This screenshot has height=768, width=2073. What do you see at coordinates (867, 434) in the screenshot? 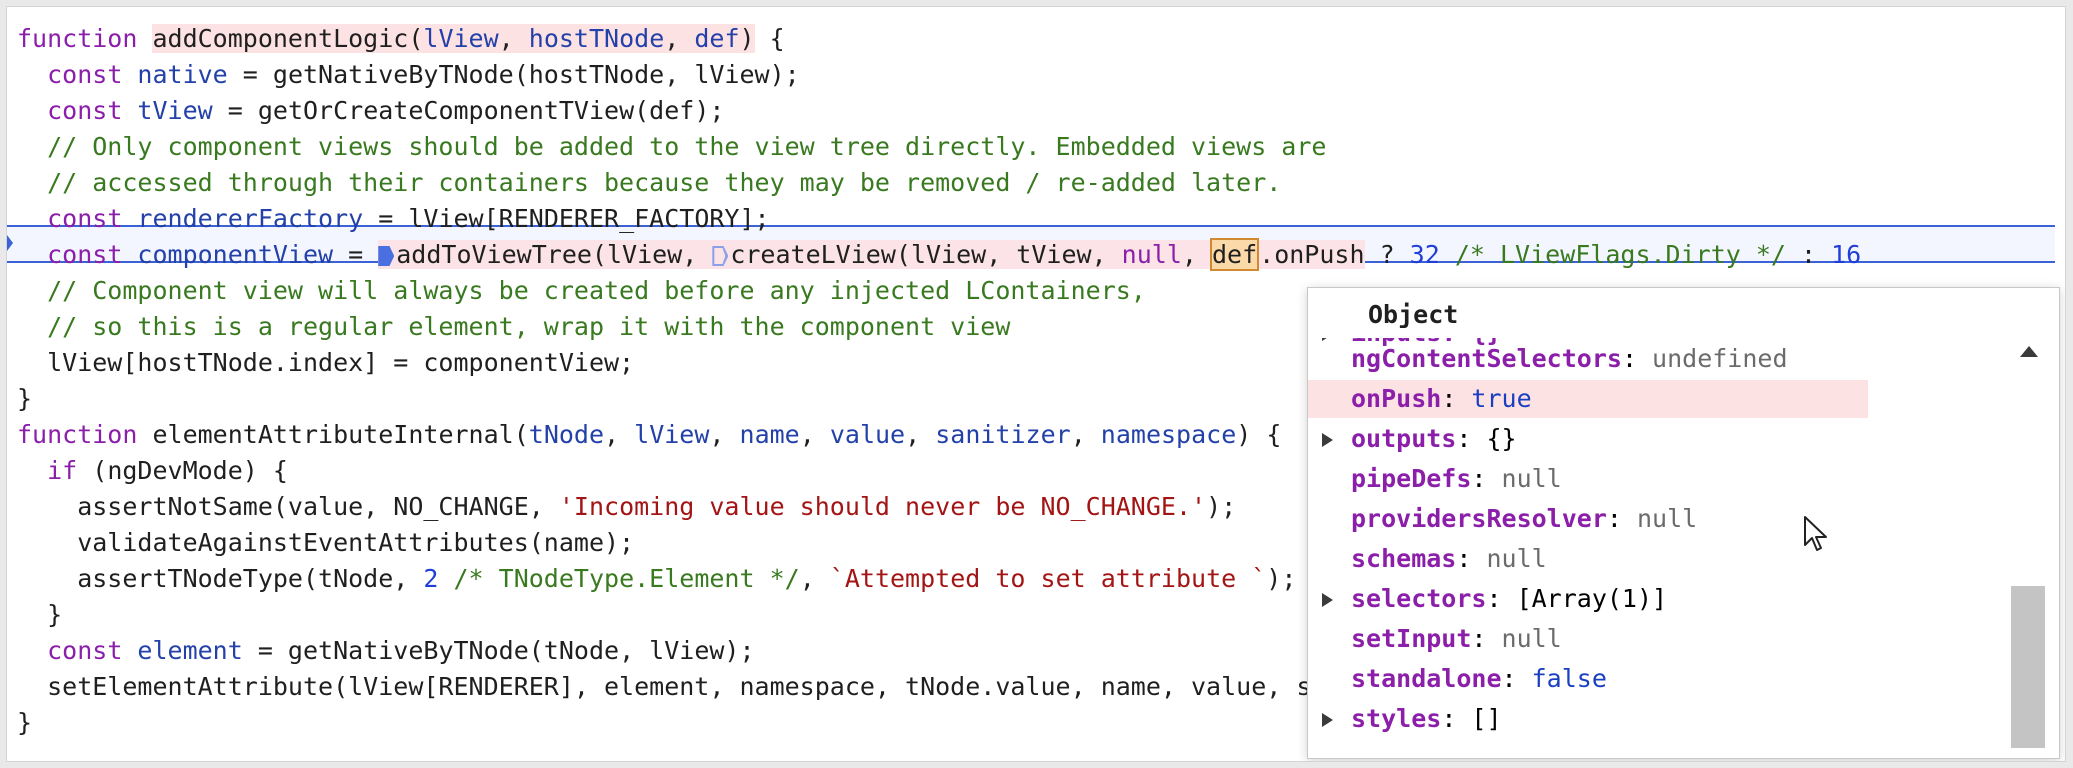
I see `code-token: value` at bounding box center [867, 434].